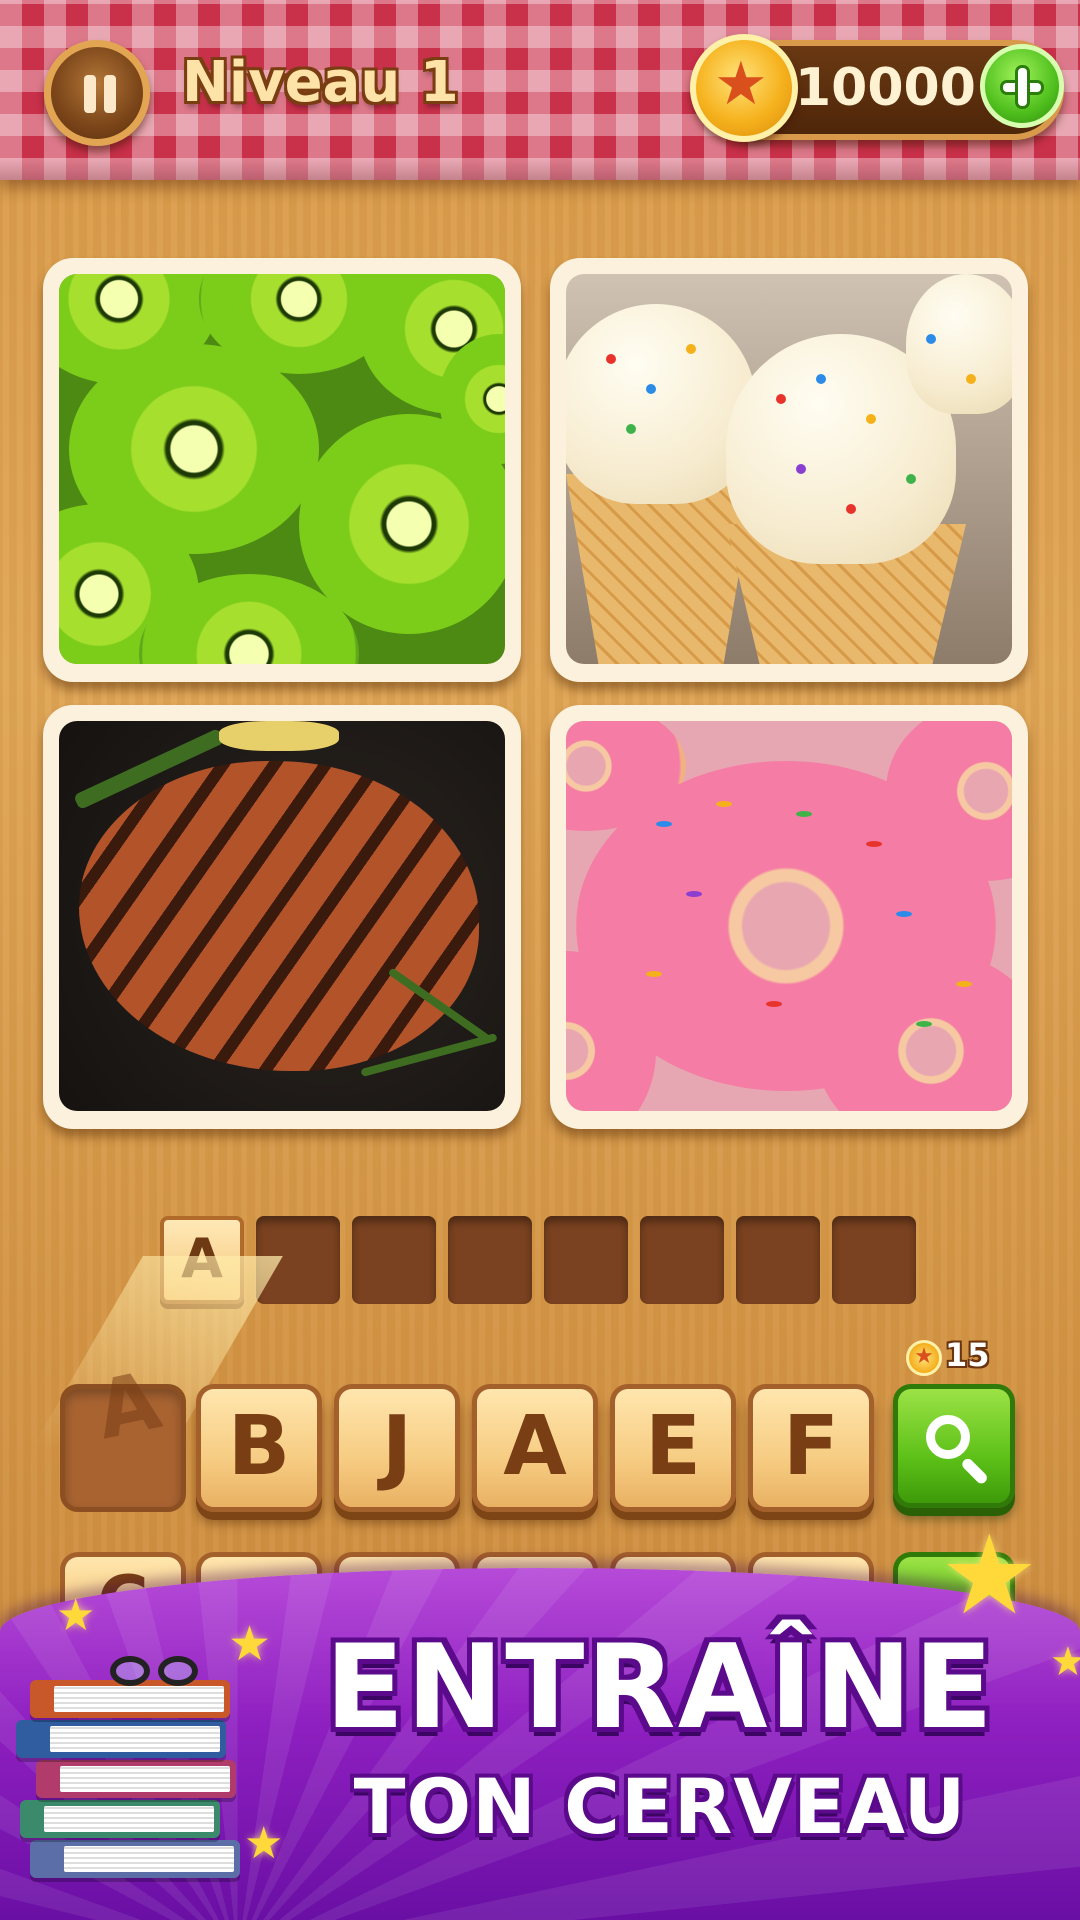 The image size is (1080, 1920). Describe the element at coordinates (259, 1448) in the screenshot. I see `letter-tile-2: B` at that location.